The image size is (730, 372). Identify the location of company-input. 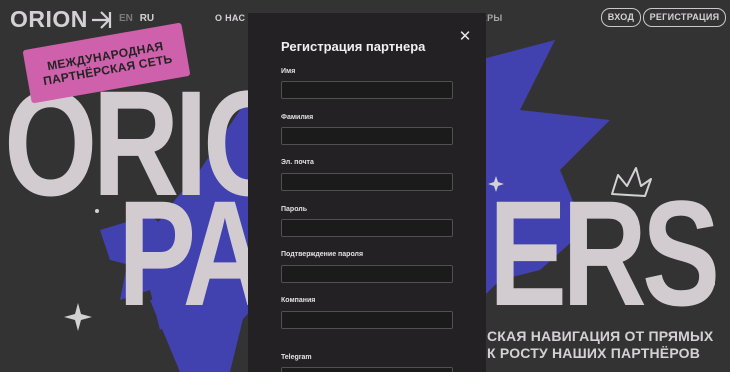
(367, 320).